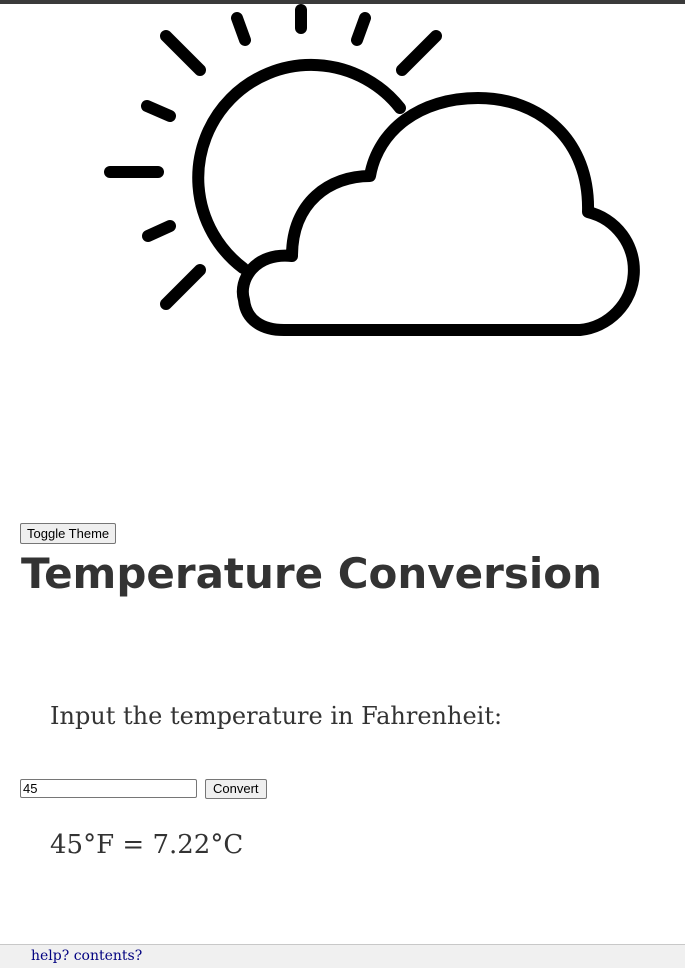 This screenshot has height=968, width=685. Describe the element at coordinates (86, 956) in the screenshot. I see `help-contents-link: help? contents?` at that location.